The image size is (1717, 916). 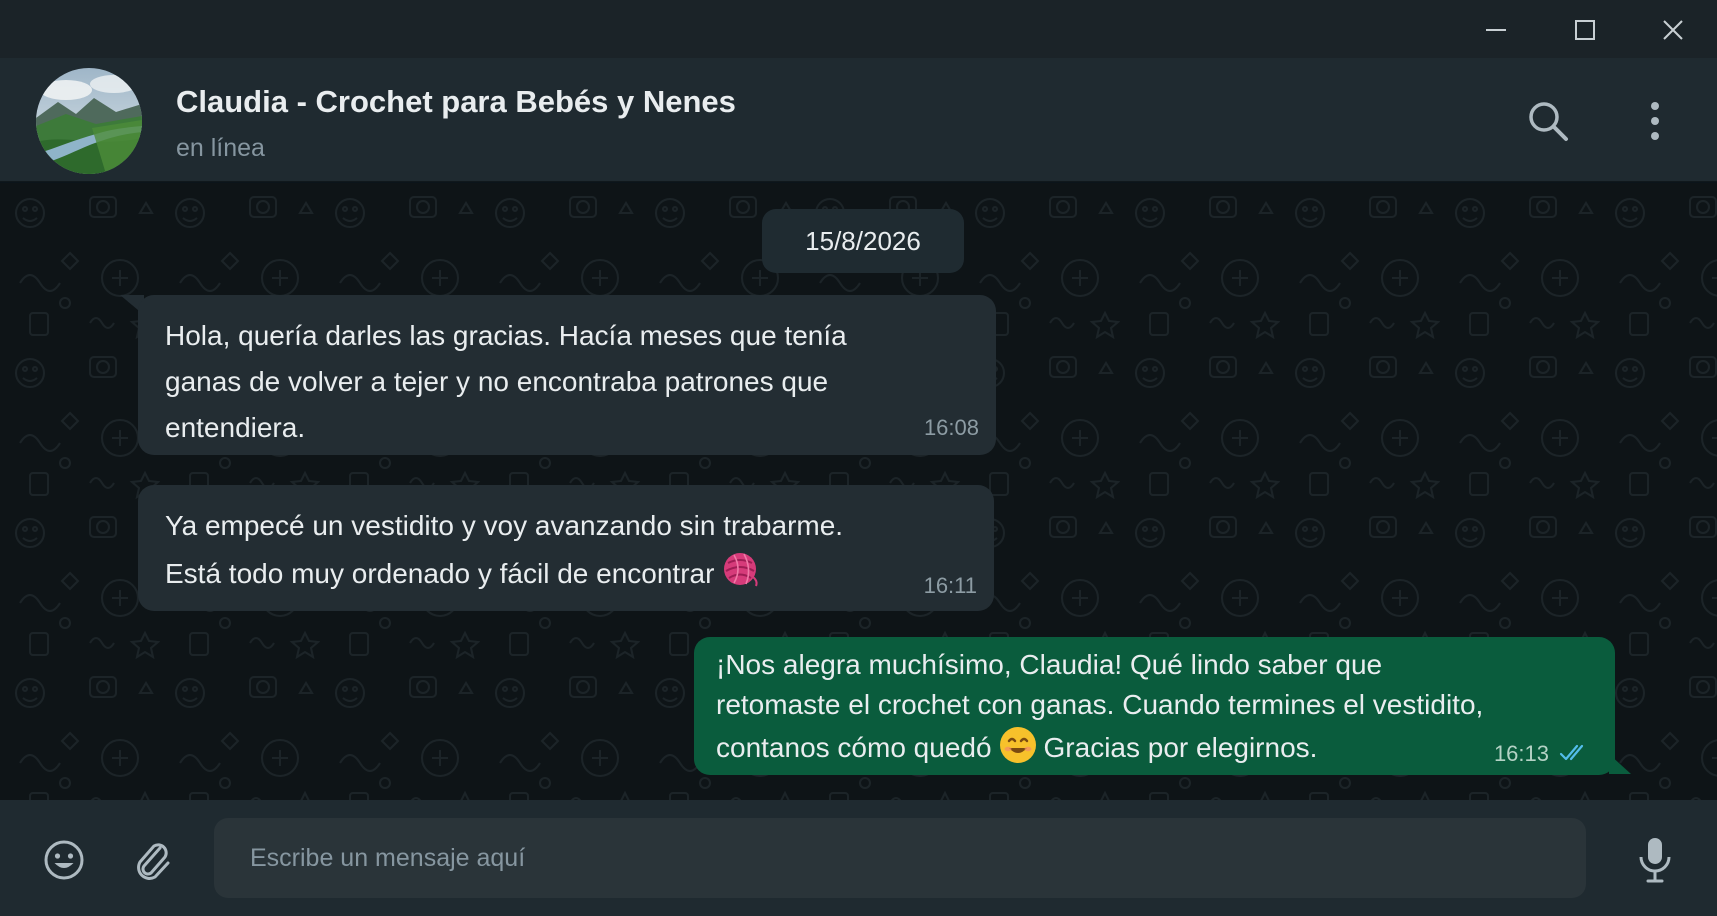 I want to click on maximize-icon, so click(x=1585, y=30).